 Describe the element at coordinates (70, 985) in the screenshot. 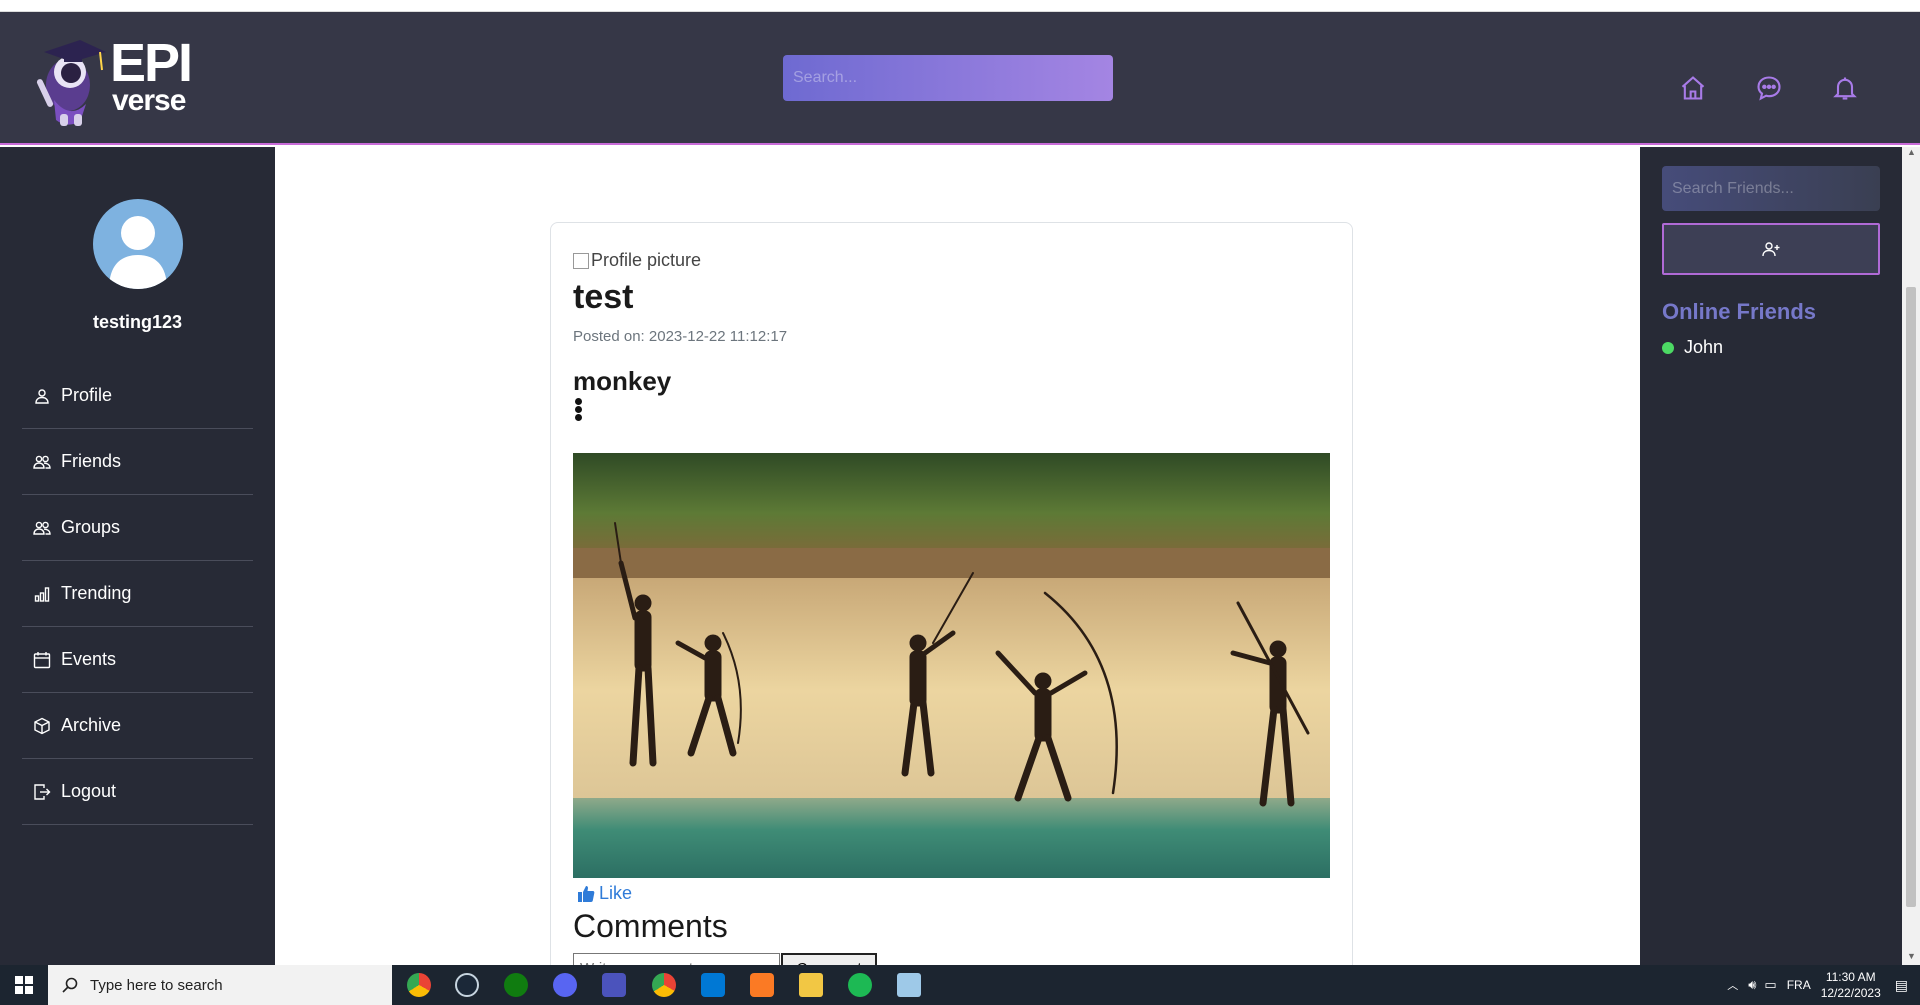

I see `search-icon` at that location.